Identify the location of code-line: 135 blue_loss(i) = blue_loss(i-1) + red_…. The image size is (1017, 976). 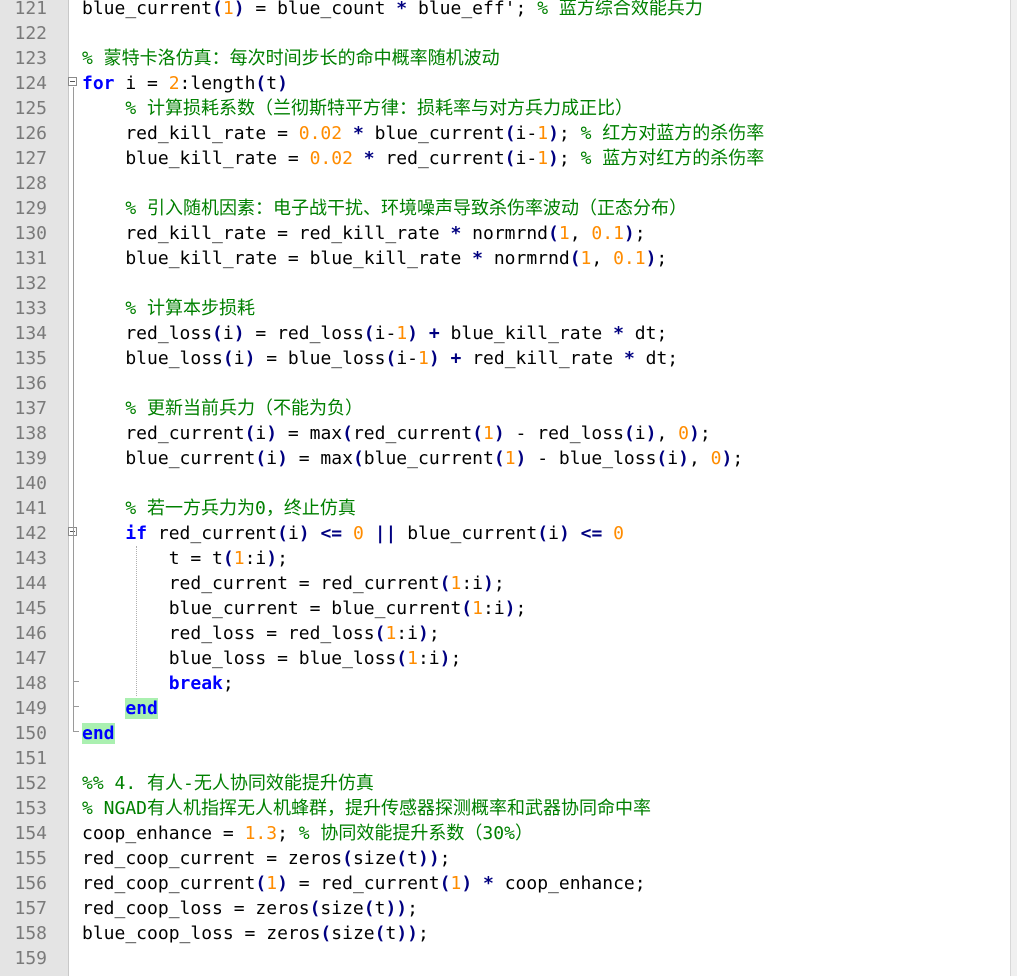
(505, 358).